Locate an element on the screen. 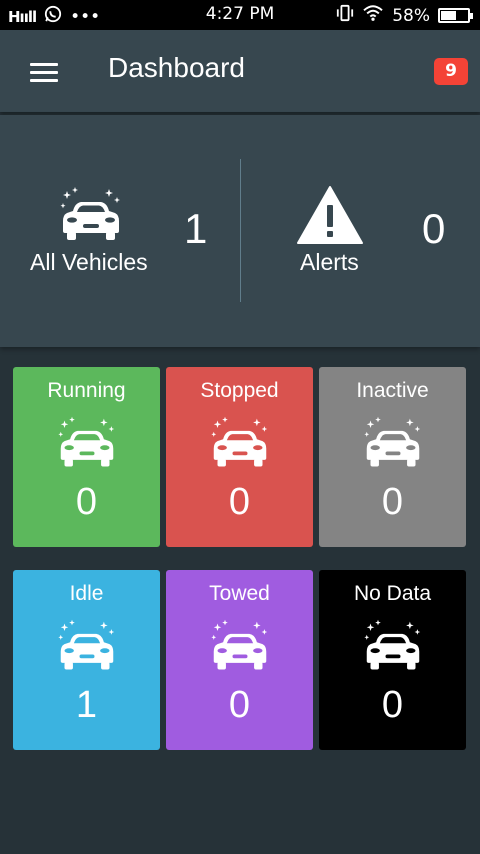  all-vehicles-count: 1 is located at coordinates (196, 228).